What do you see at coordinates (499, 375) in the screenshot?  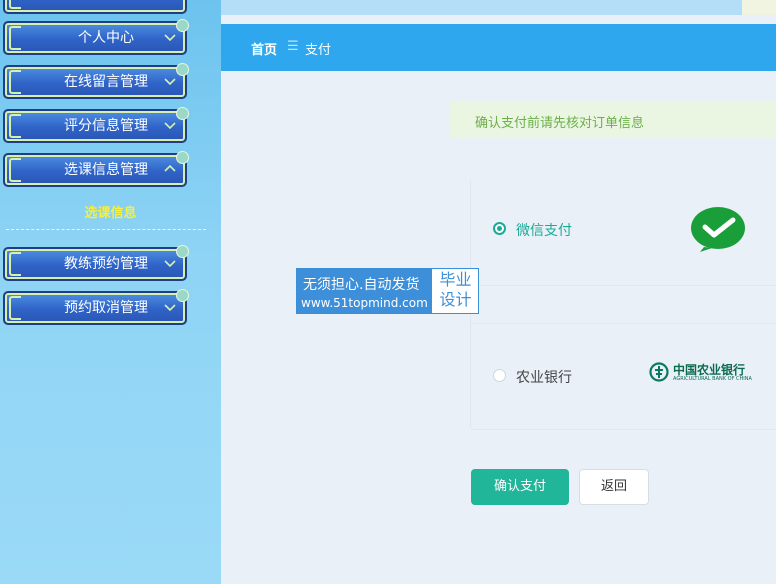 I see `radio-abc` at bounding box center [499, 375].